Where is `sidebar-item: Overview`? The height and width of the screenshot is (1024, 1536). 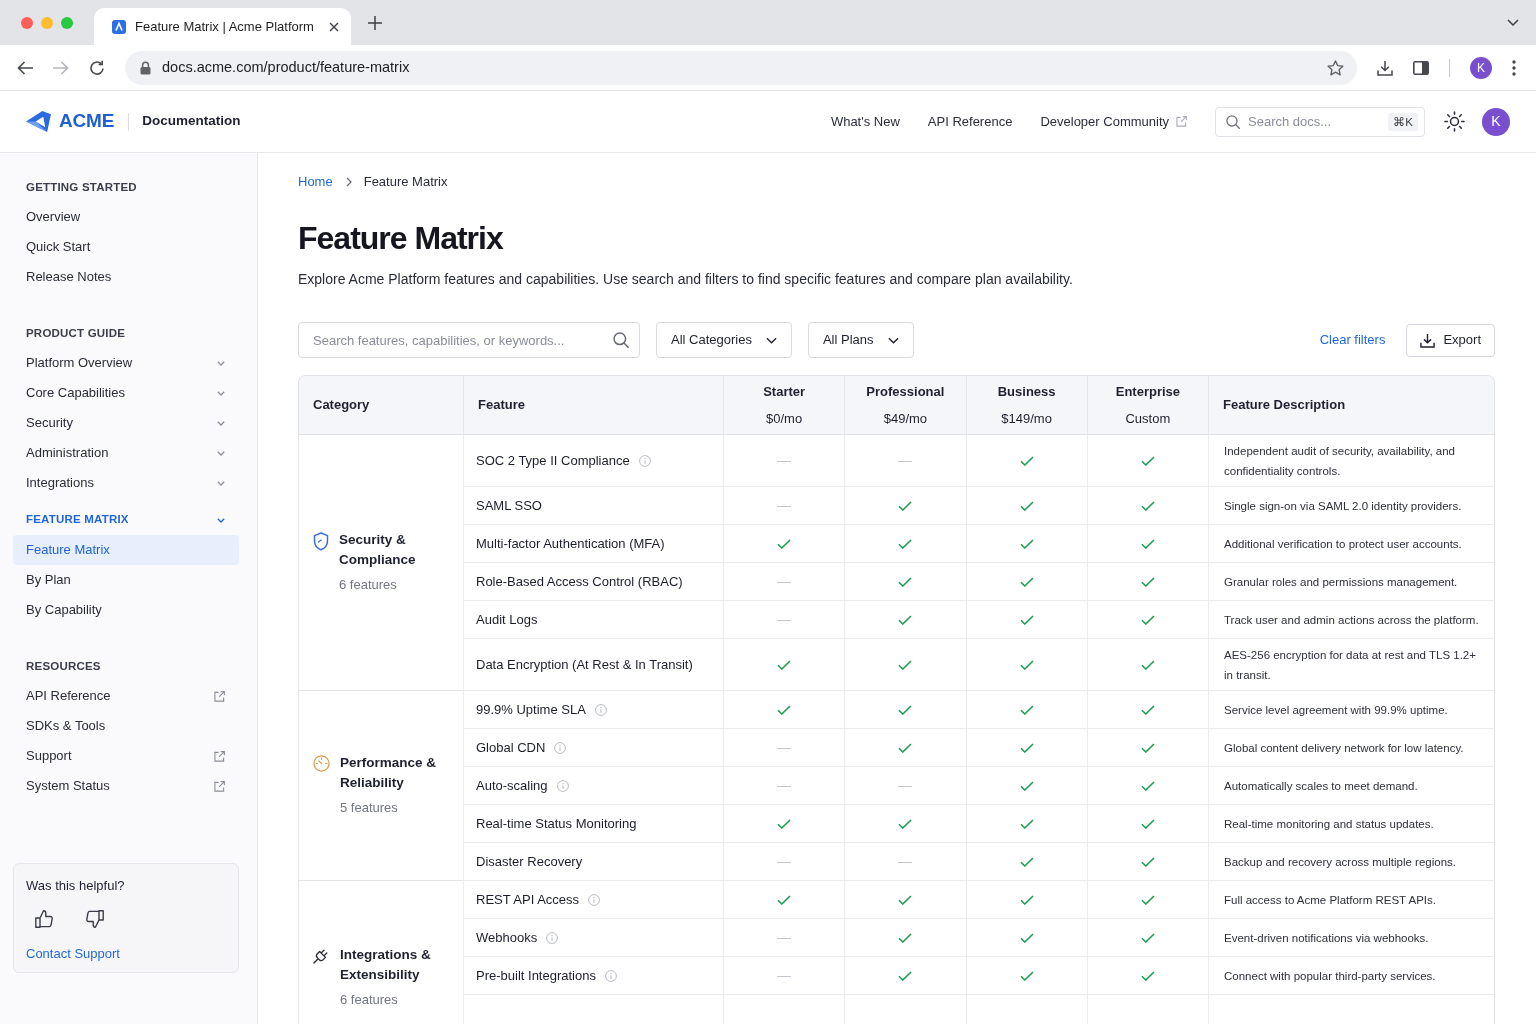
sidebar-item: Overview is located at coordinates (126, 217).